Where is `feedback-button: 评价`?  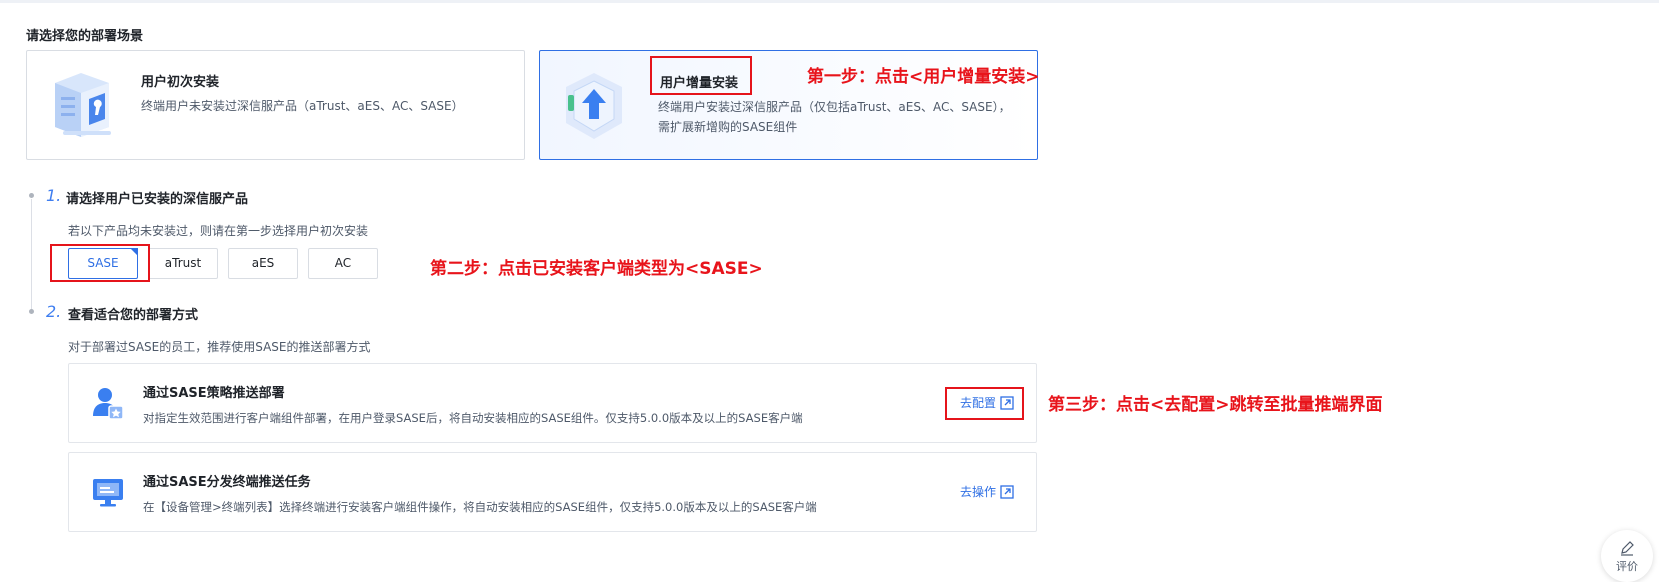
feedback-button: 评价 is located at coordinates (1627, 556).